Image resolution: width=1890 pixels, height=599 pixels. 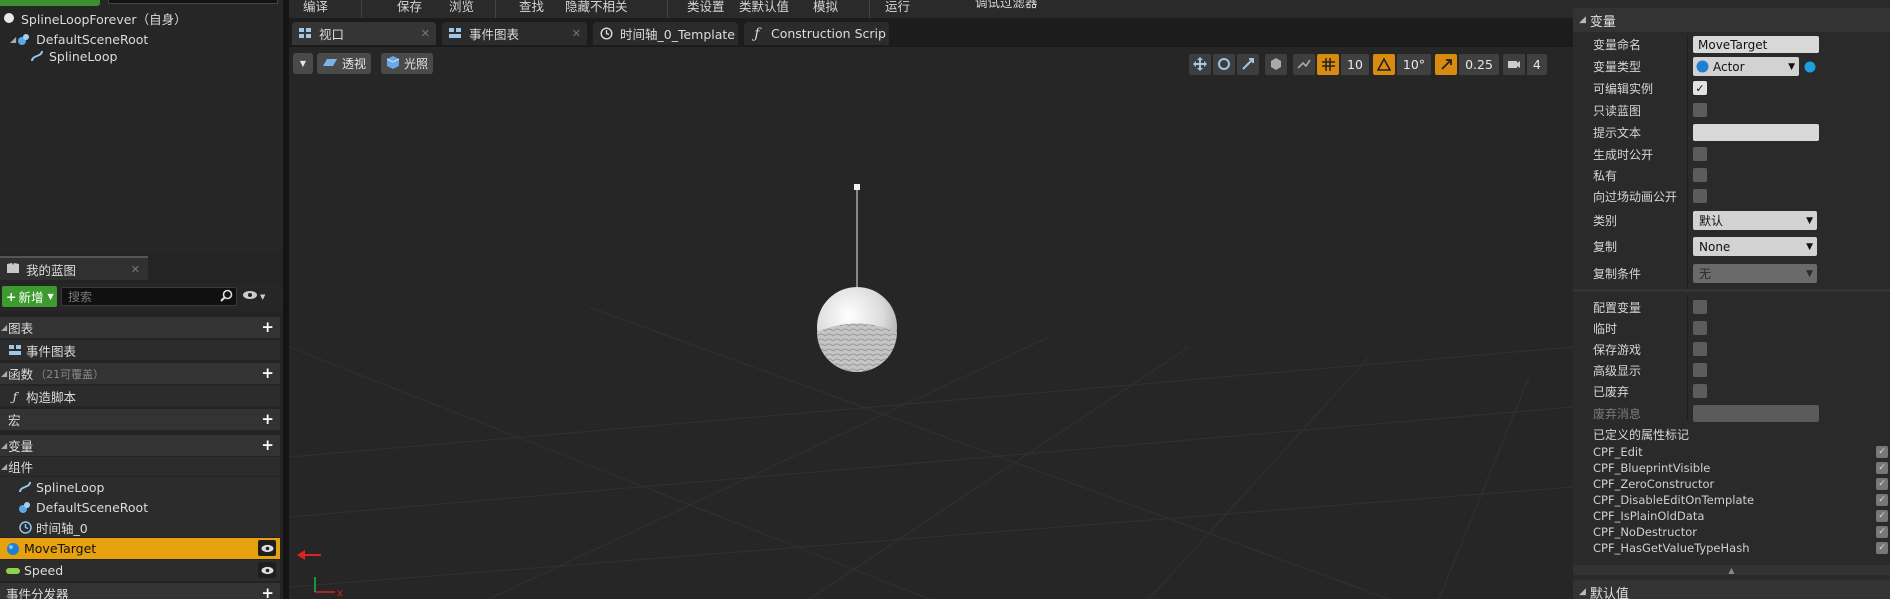 I want to click on category-event-dispatchers: 事件分发器 +, so click(x=140, y=591).